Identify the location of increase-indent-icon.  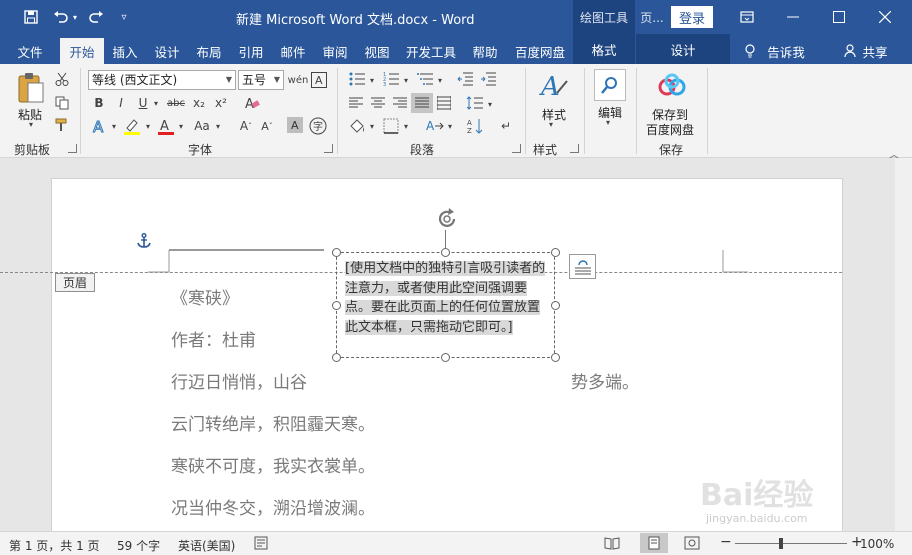
(488, 79).